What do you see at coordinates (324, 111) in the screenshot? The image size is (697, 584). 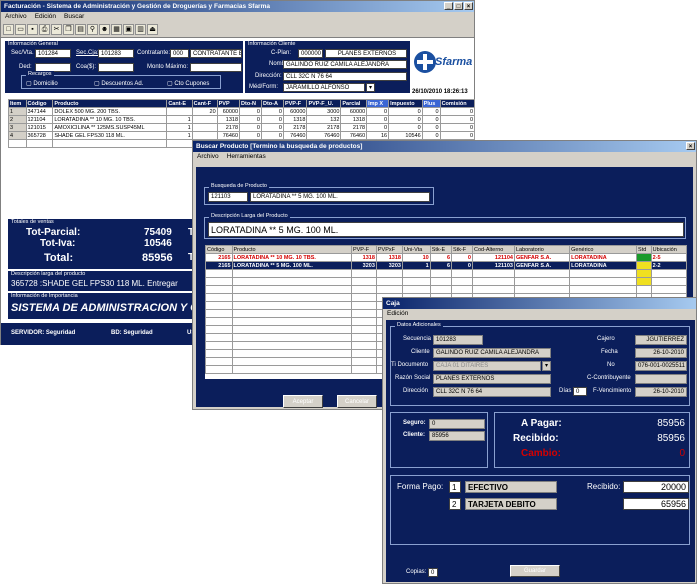 I see `table-cell: 3000` at bounding box center [324, 111].